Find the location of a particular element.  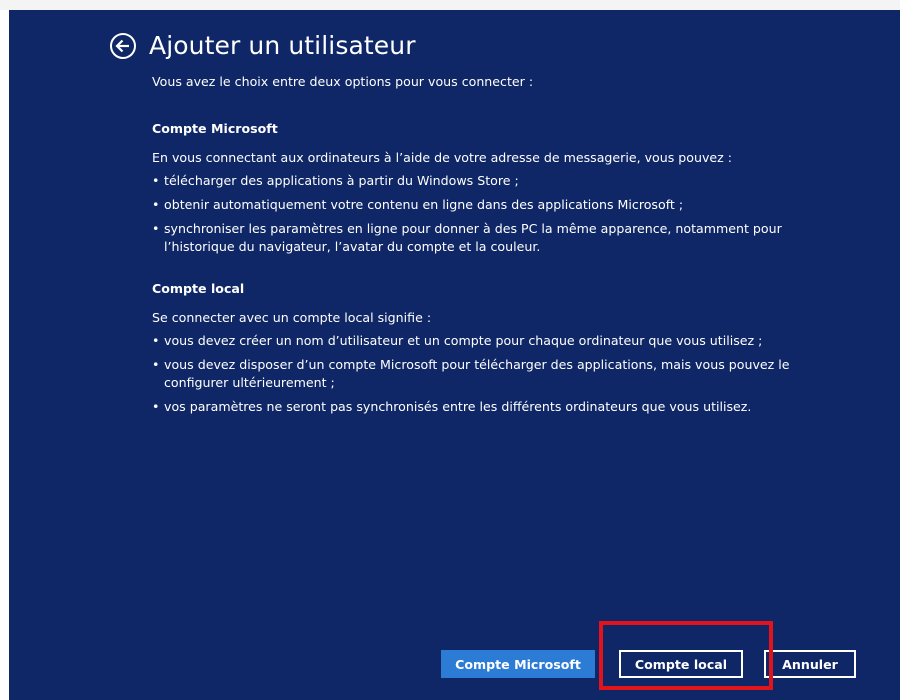

button-bar: Compte Microsoft Compte local Annuler is located at coordinates (454, 664).